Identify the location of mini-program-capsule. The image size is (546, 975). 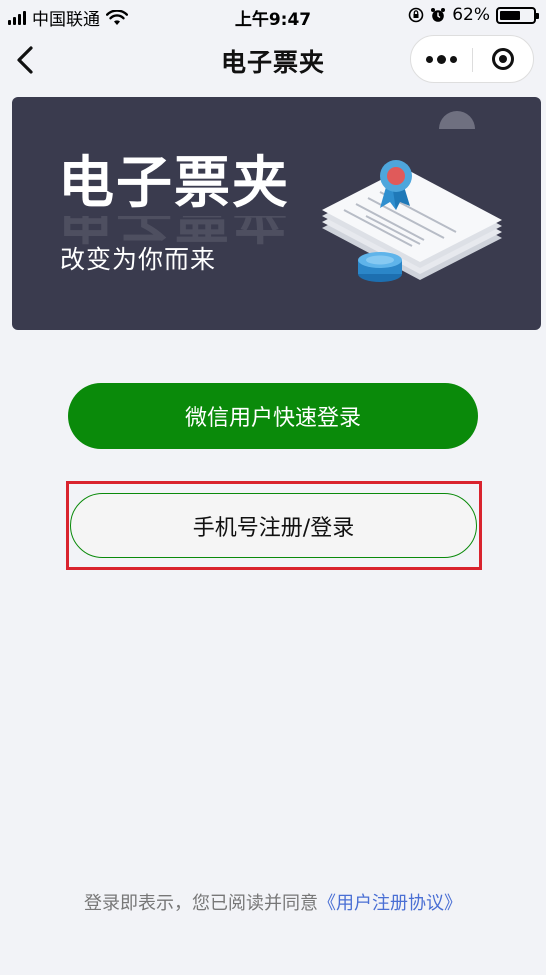
(472, 59).